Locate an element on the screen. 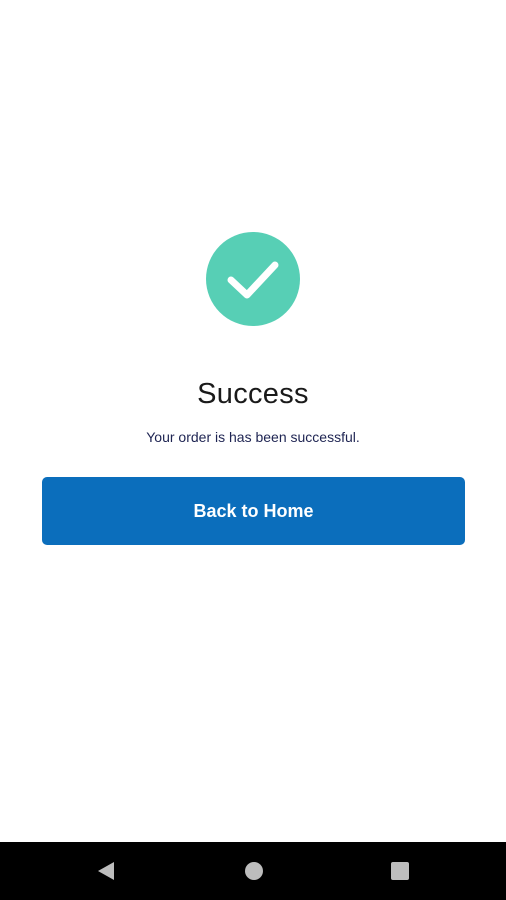  back-triangle-icon is located at coordinates (106, 871).